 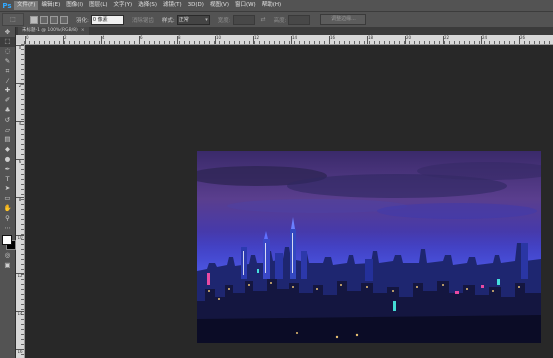 What do you see at coordinates (7, 81) in the screenshot?
I see `eyedropper-icon: ⁄` at bounding box center [7, 81].